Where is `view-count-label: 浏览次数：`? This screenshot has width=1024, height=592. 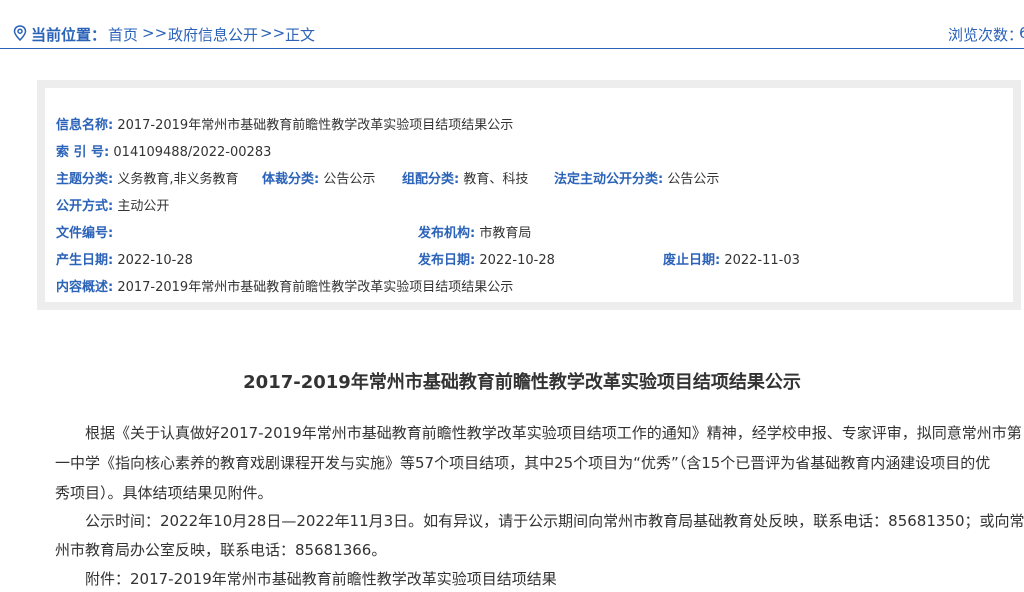
view-count-label: 浏览次数： is located at coordinates (986, 35).